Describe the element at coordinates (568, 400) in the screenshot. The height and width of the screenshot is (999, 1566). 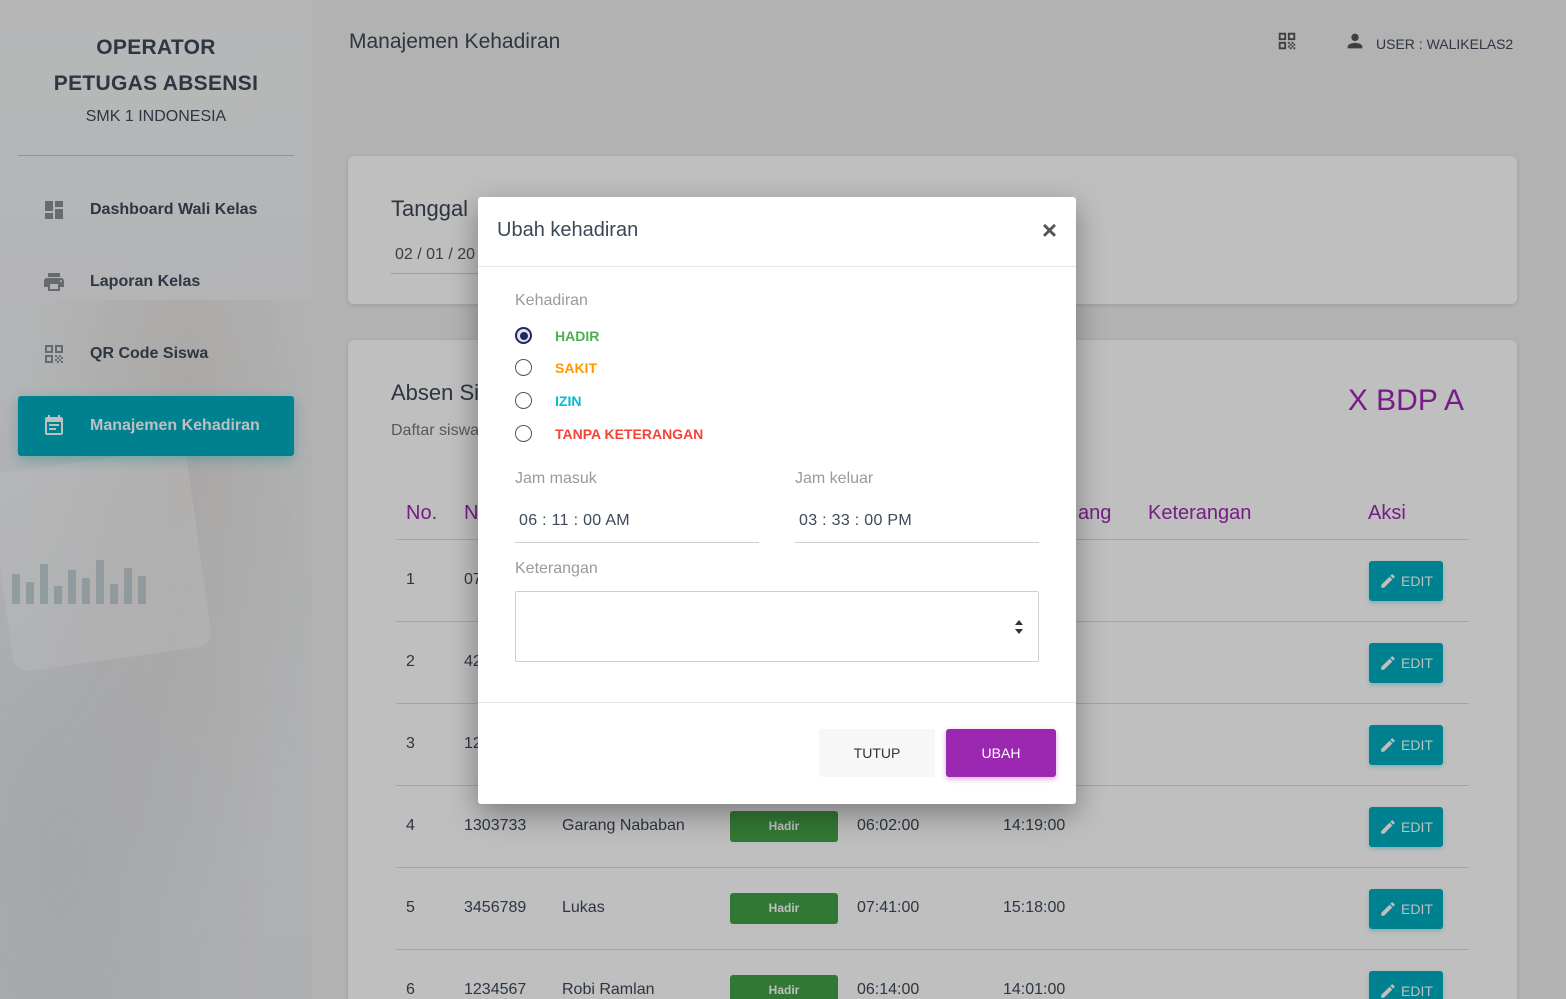
I see `radio-label: IZIN` at that location.